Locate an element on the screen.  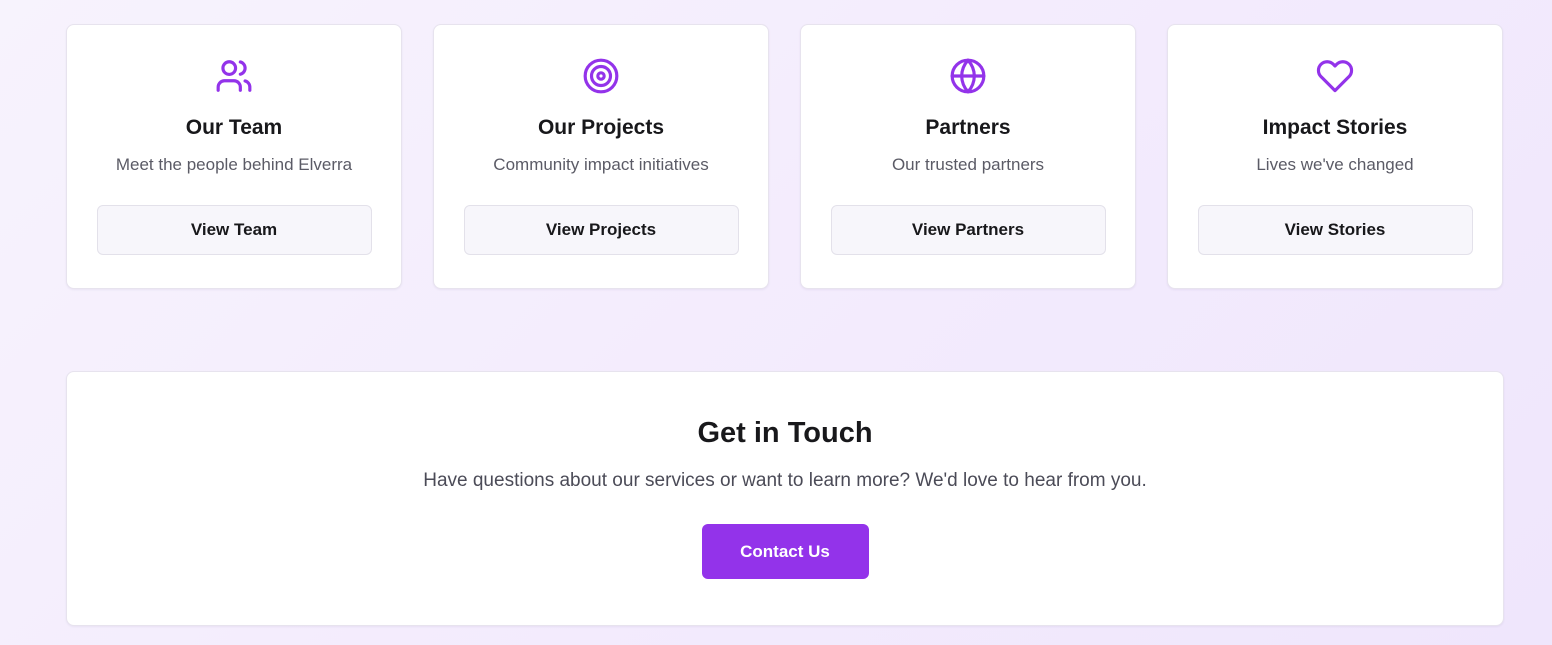
card-title: Our Team is located at coordinates (234, 127).